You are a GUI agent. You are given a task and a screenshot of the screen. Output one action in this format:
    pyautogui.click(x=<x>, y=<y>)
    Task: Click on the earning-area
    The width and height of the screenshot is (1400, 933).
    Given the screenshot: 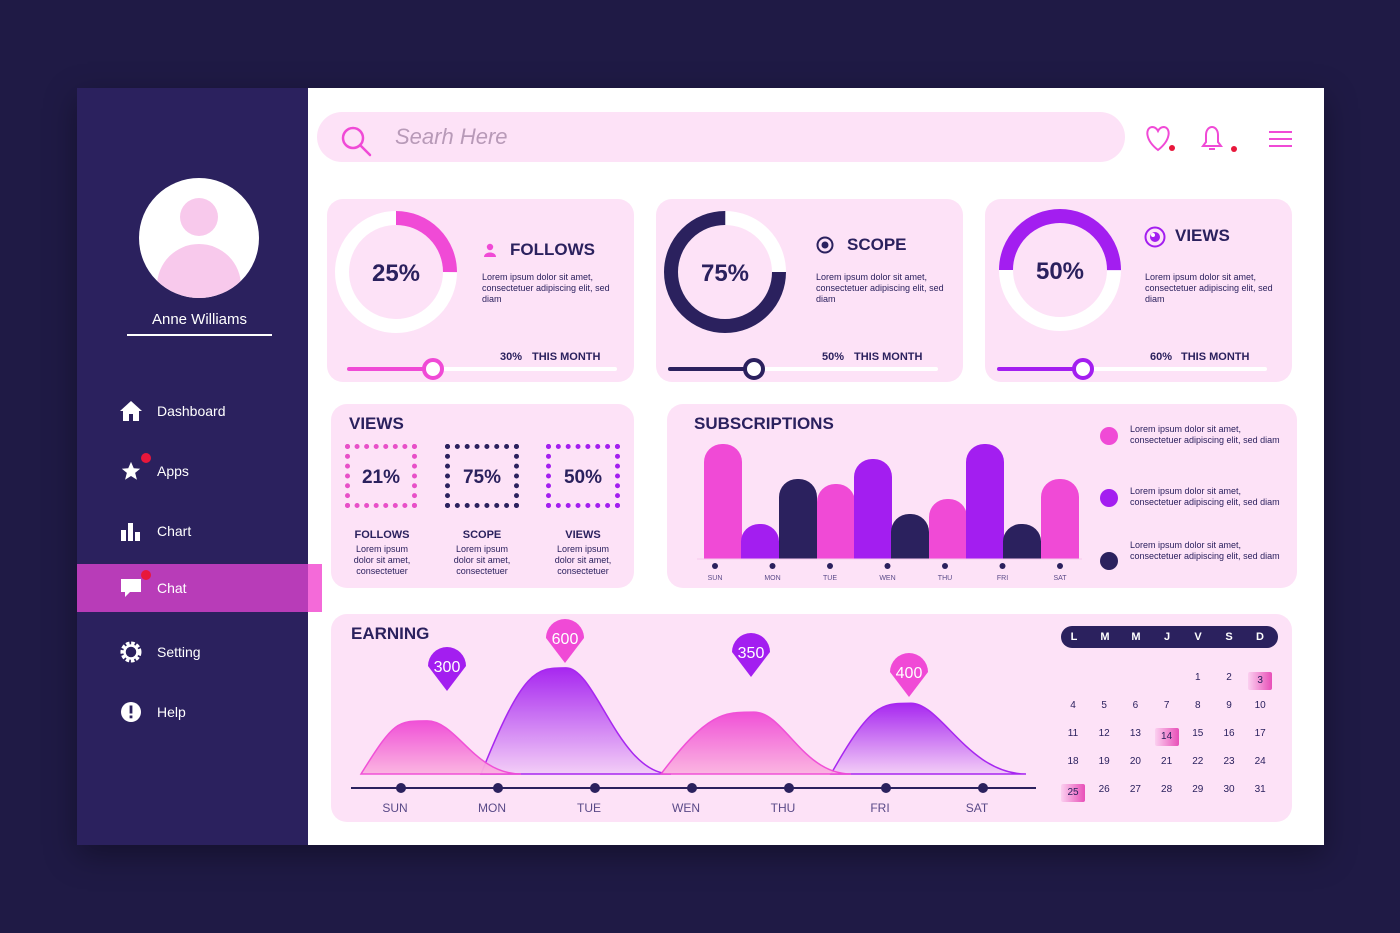 What is the action you would take?
    pyautogui.click(x=928, y=738)
    